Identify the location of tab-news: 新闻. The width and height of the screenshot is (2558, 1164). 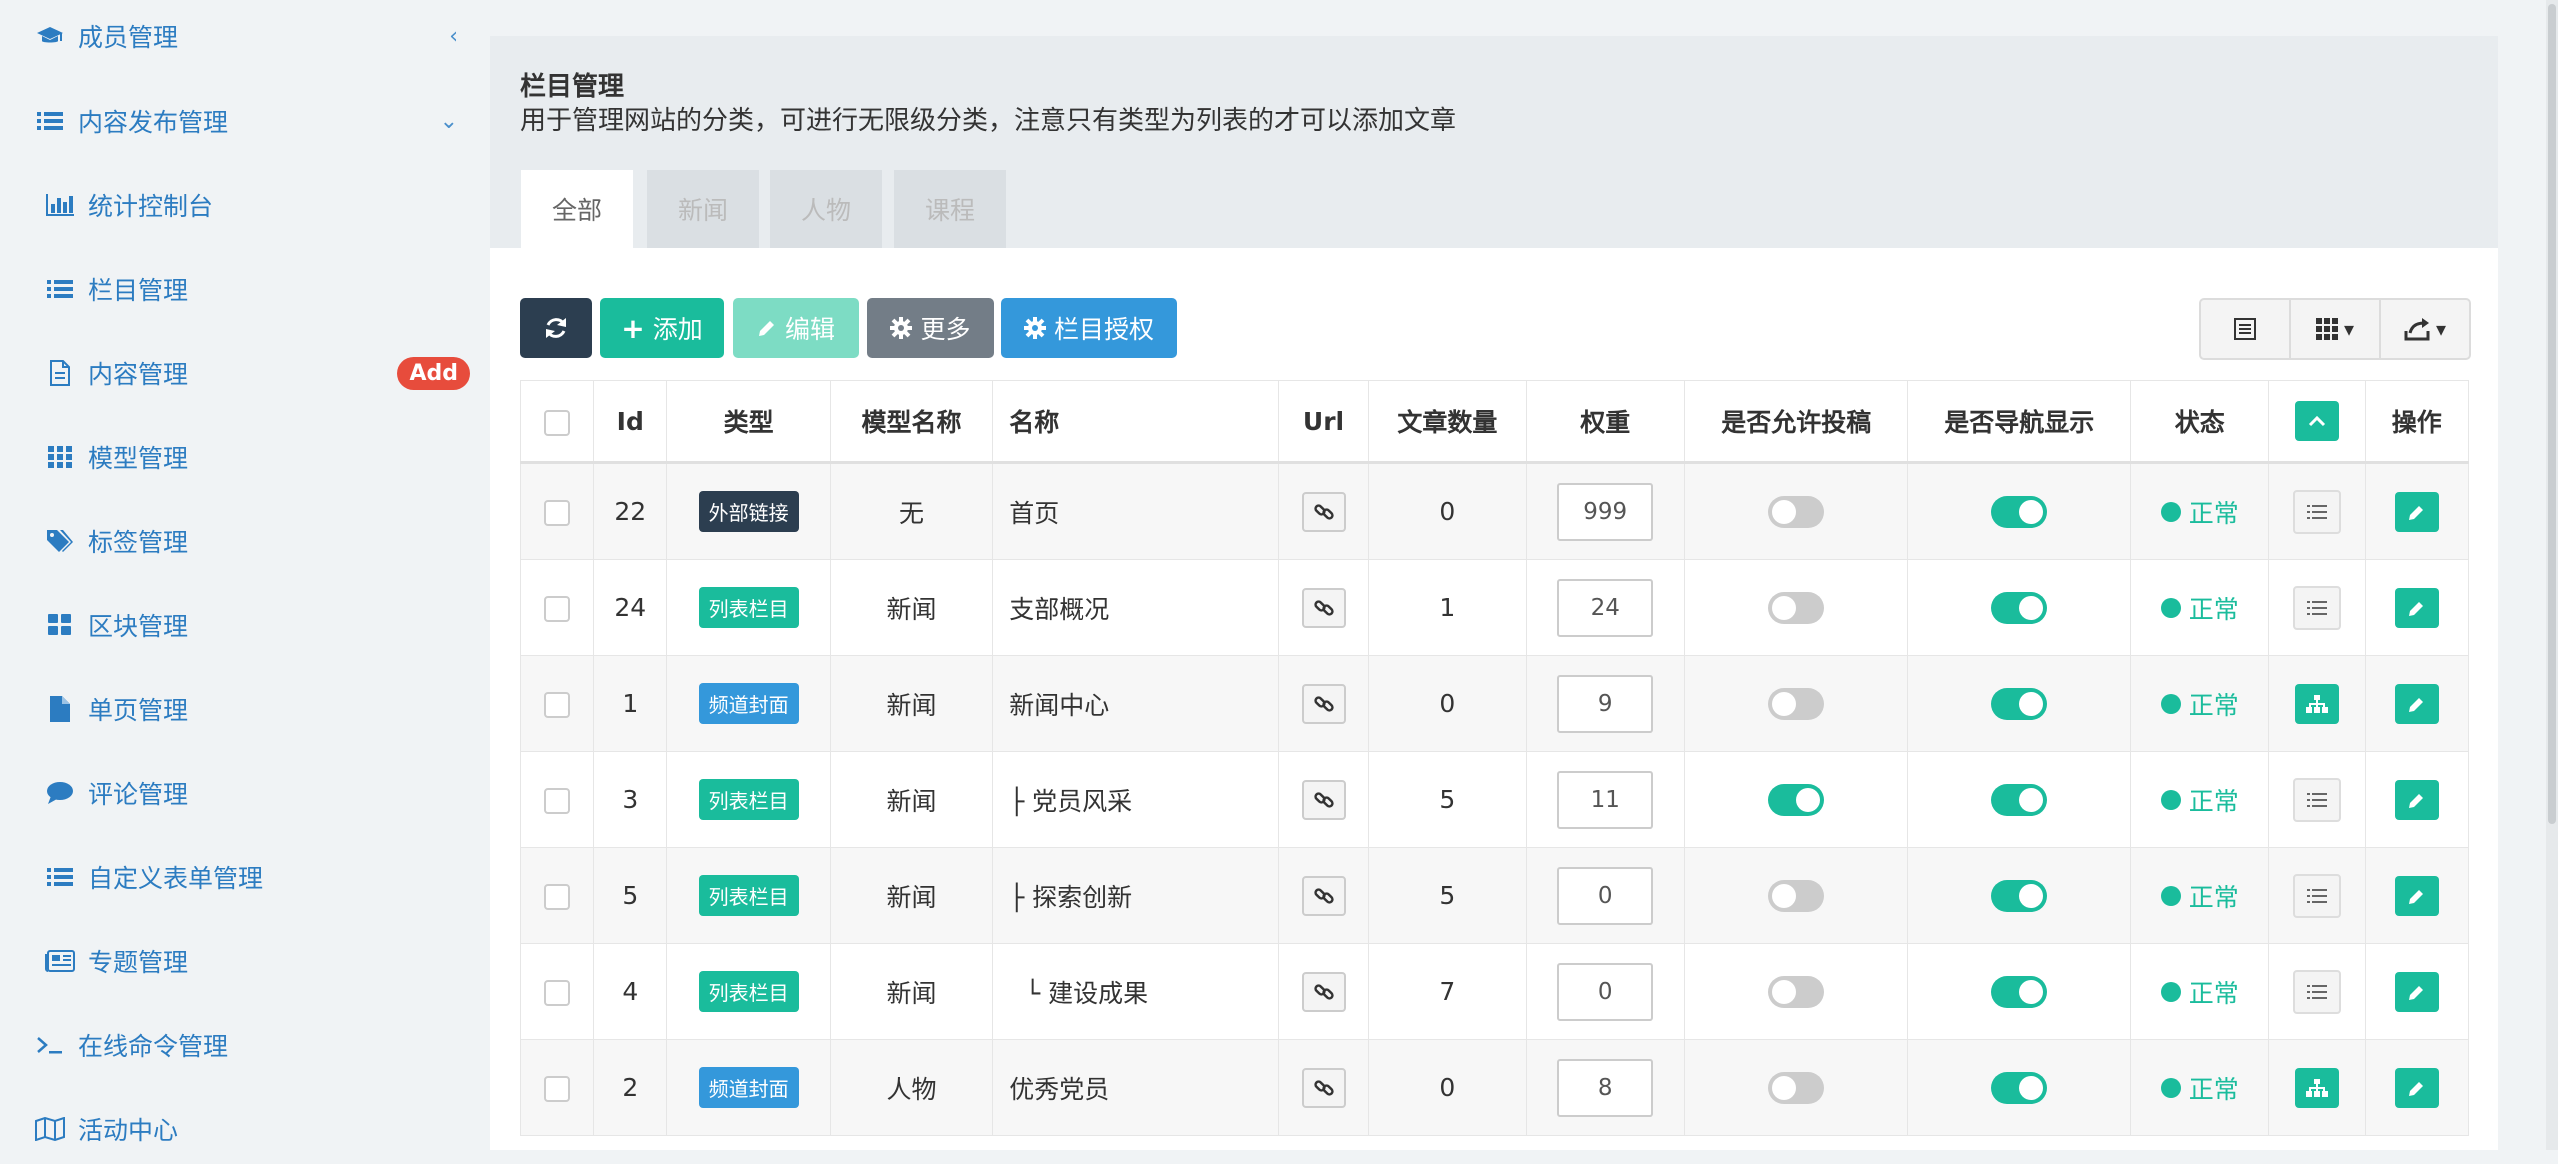
(703, 209).